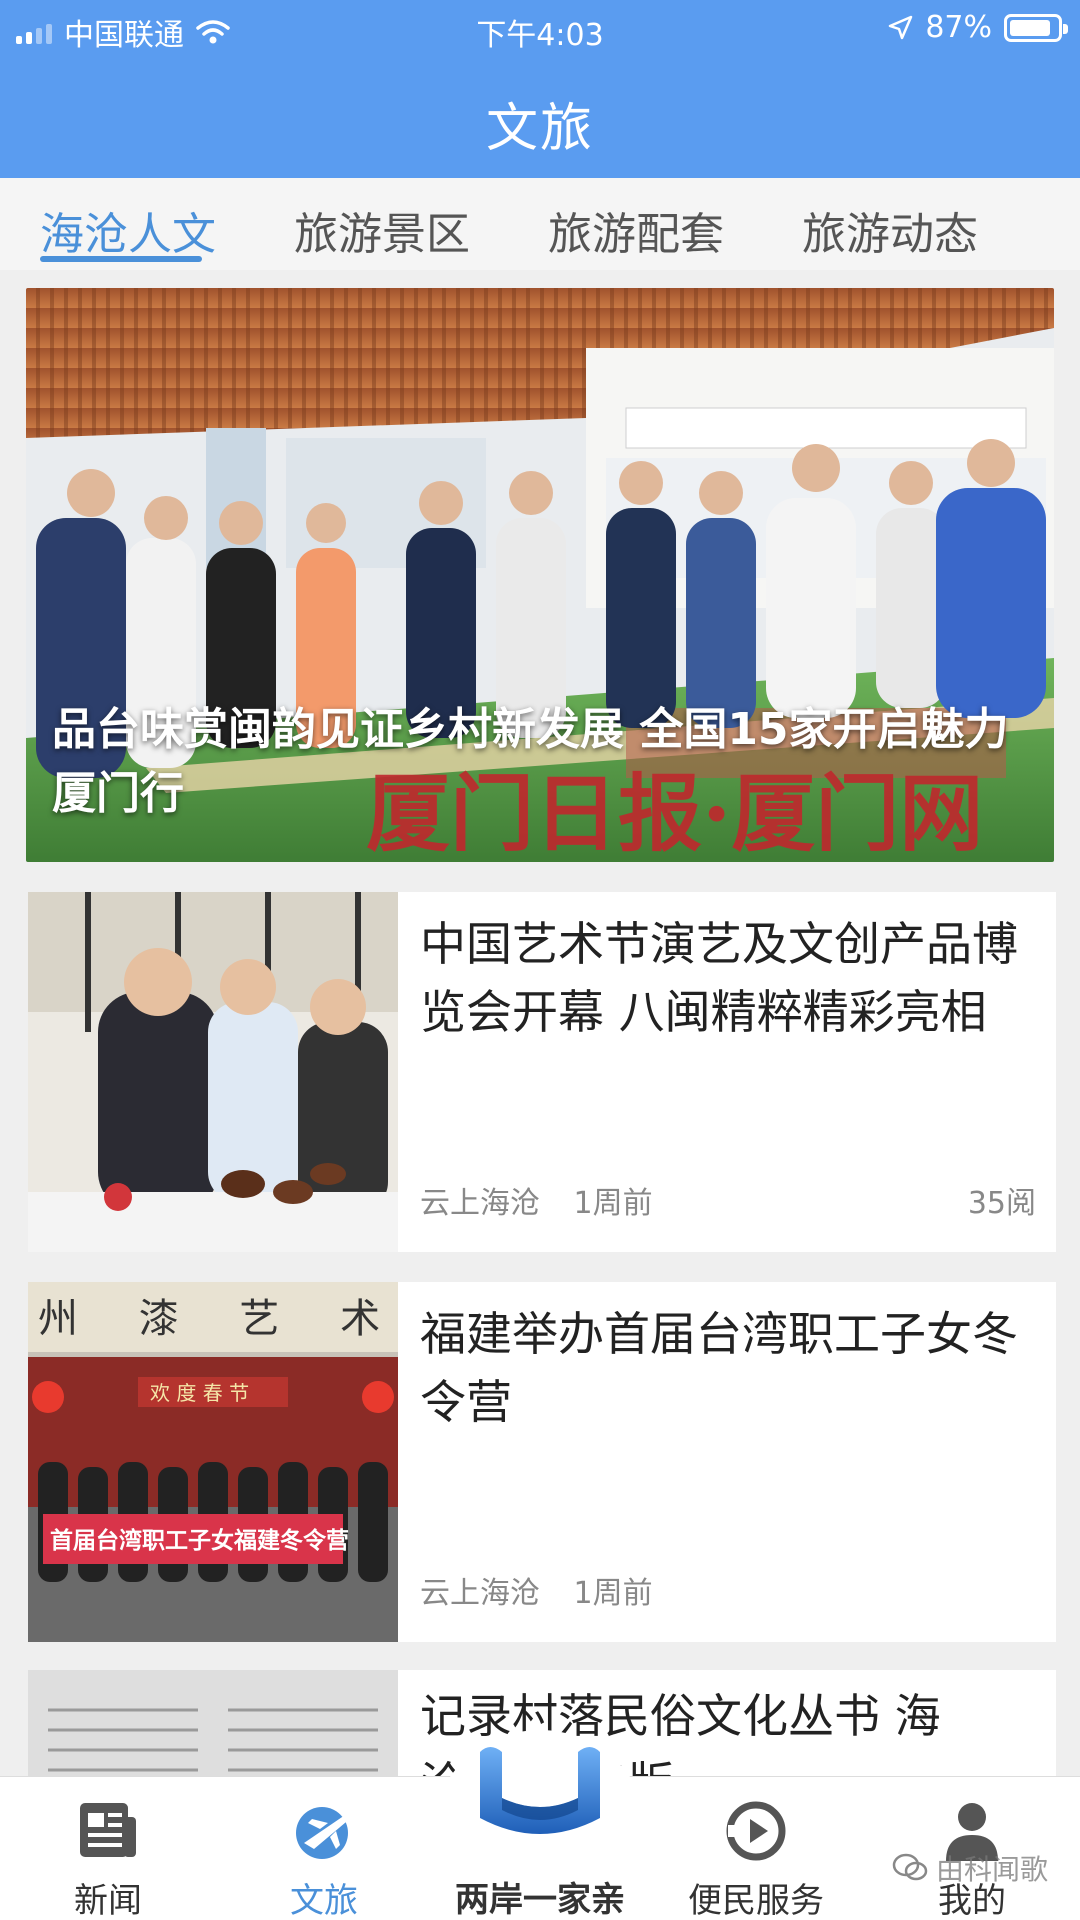 This screenshot has width=1080, height=1920. What do you see at coordinates (213, 1462) in the screenshot?
I see `news-thumbnail: 州 漆 艺 术 欢 度 春 节 首届台湾职工子女福建冬令营` at bounding box center [213, 1462].